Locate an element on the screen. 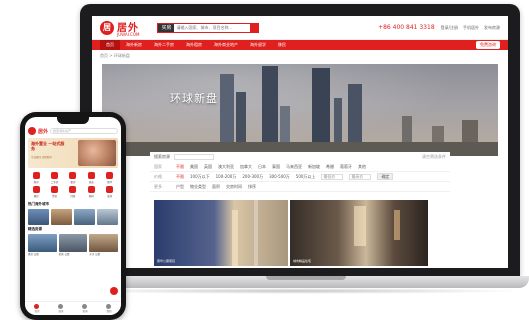  mobile-header: 居外 搜索海外房产 is located at coordinates (73, 131).